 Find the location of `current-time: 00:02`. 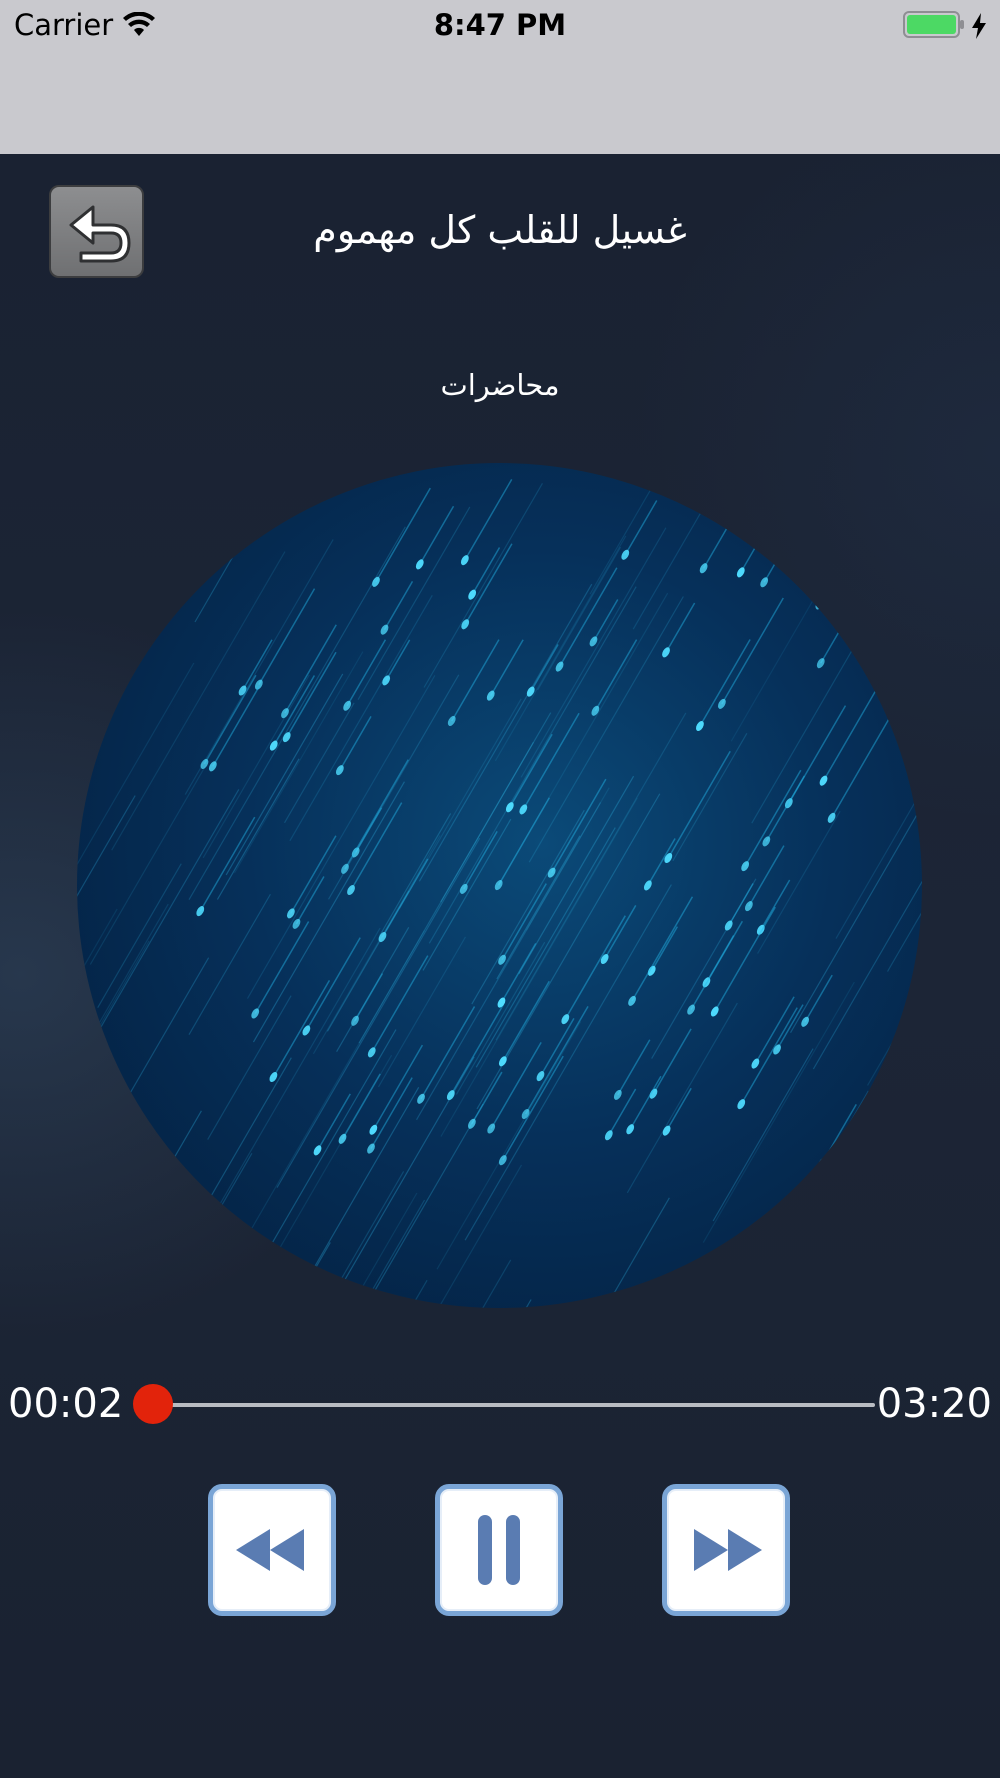

current-time: 00:02 is located at coordinates (66, 1404).